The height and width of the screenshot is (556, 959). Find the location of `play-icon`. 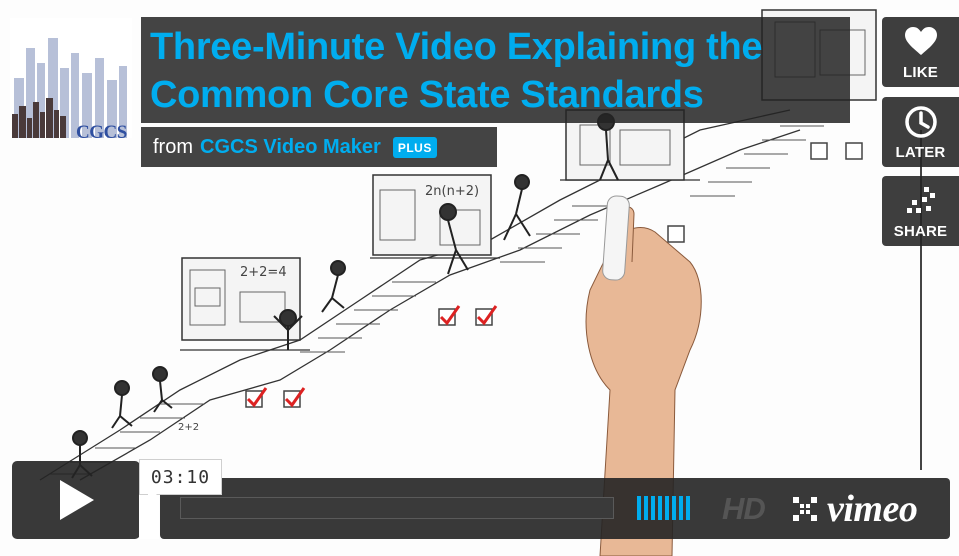

play-icon is located at coordinates (77, 500).